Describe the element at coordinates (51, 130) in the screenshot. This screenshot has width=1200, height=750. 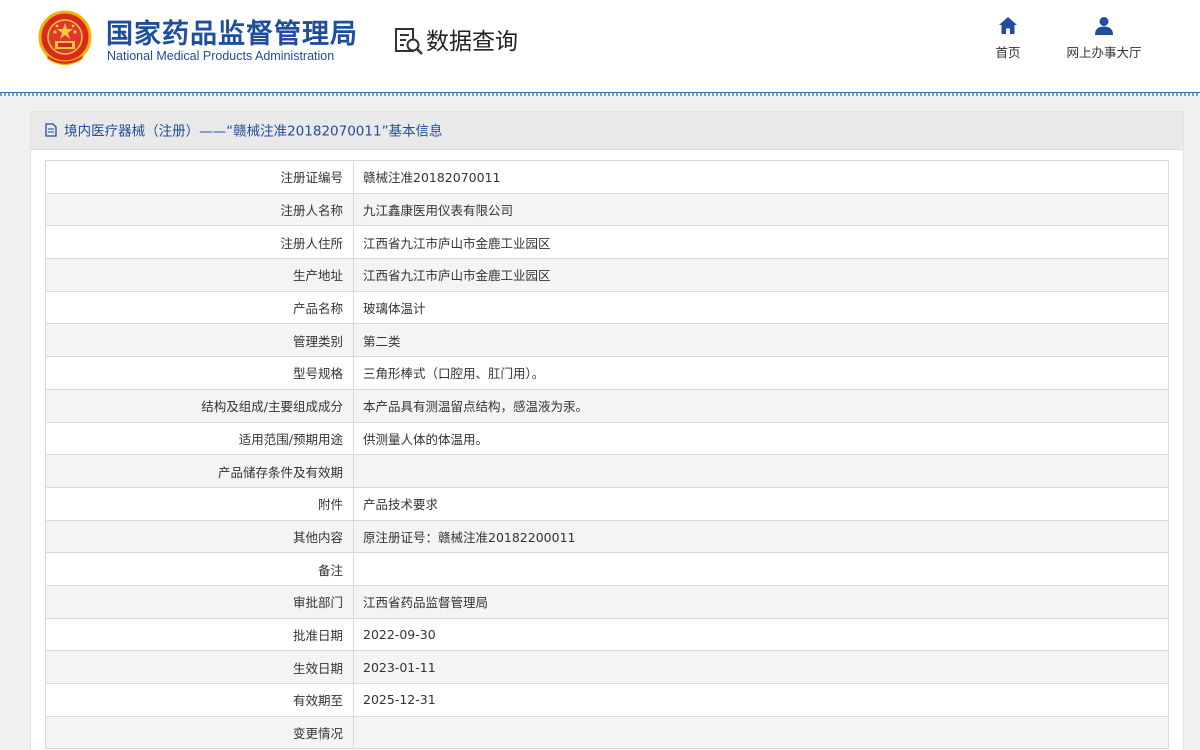
I see `document-icon` at that location.